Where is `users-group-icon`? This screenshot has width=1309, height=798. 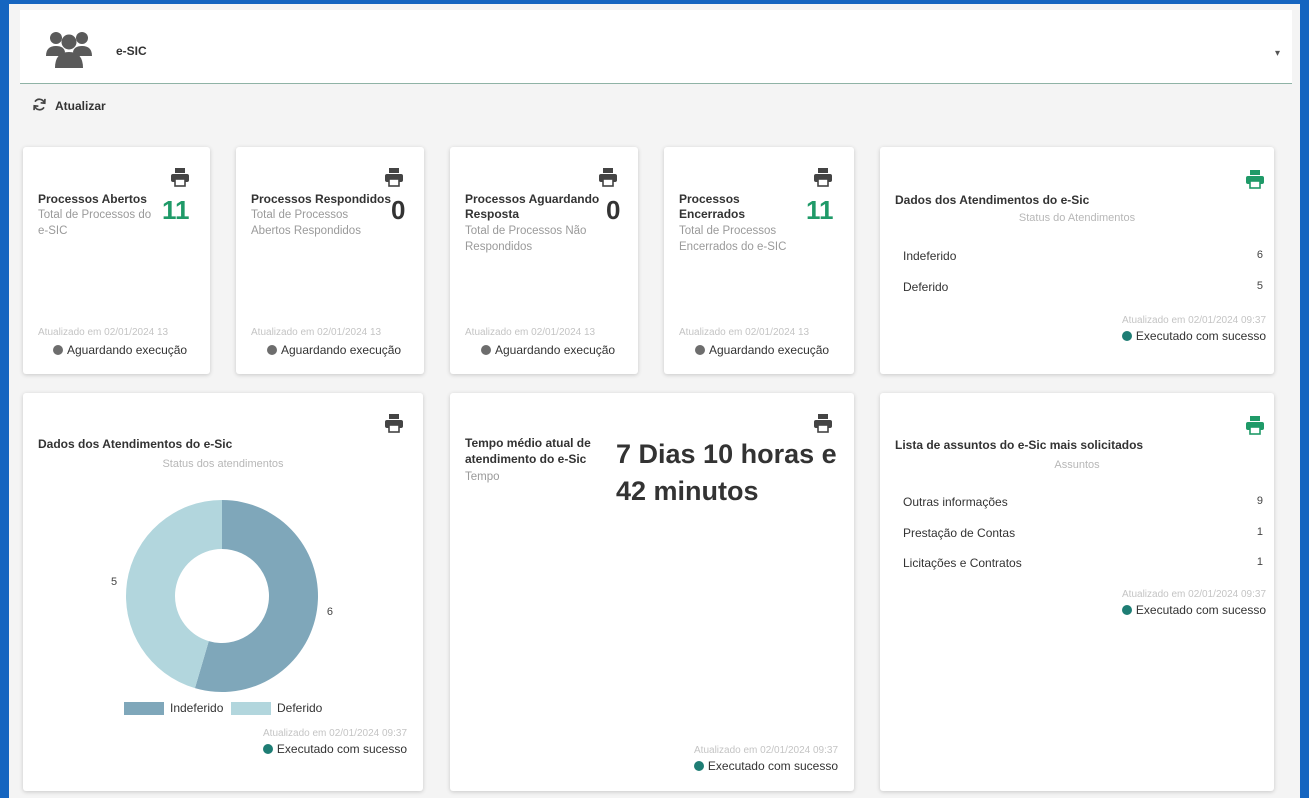
users-group-icon is located at coordinates (69, 51).